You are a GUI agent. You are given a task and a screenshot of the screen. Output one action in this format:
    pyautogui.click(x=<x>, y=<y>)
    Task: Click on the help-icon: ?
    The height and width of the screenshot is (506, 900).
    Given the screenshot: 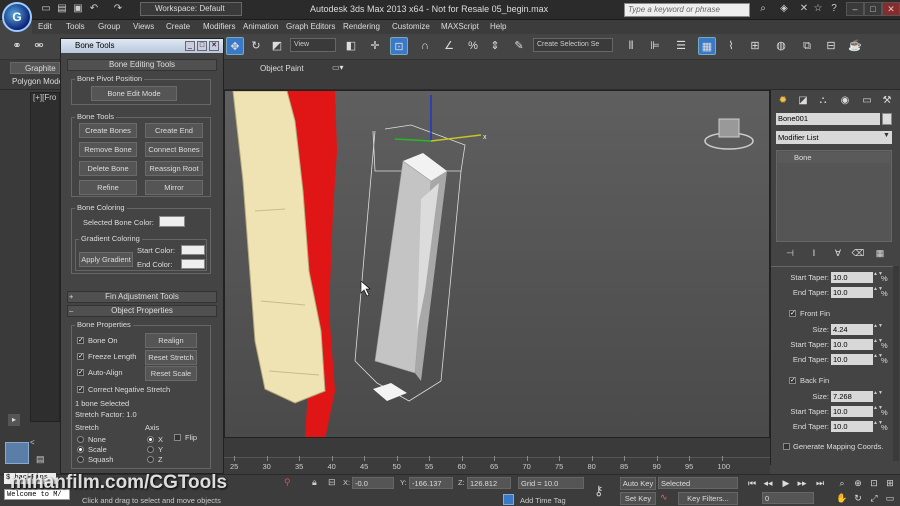 What is the action you would take?
    pyautogui.click(x=834, y=9)
    